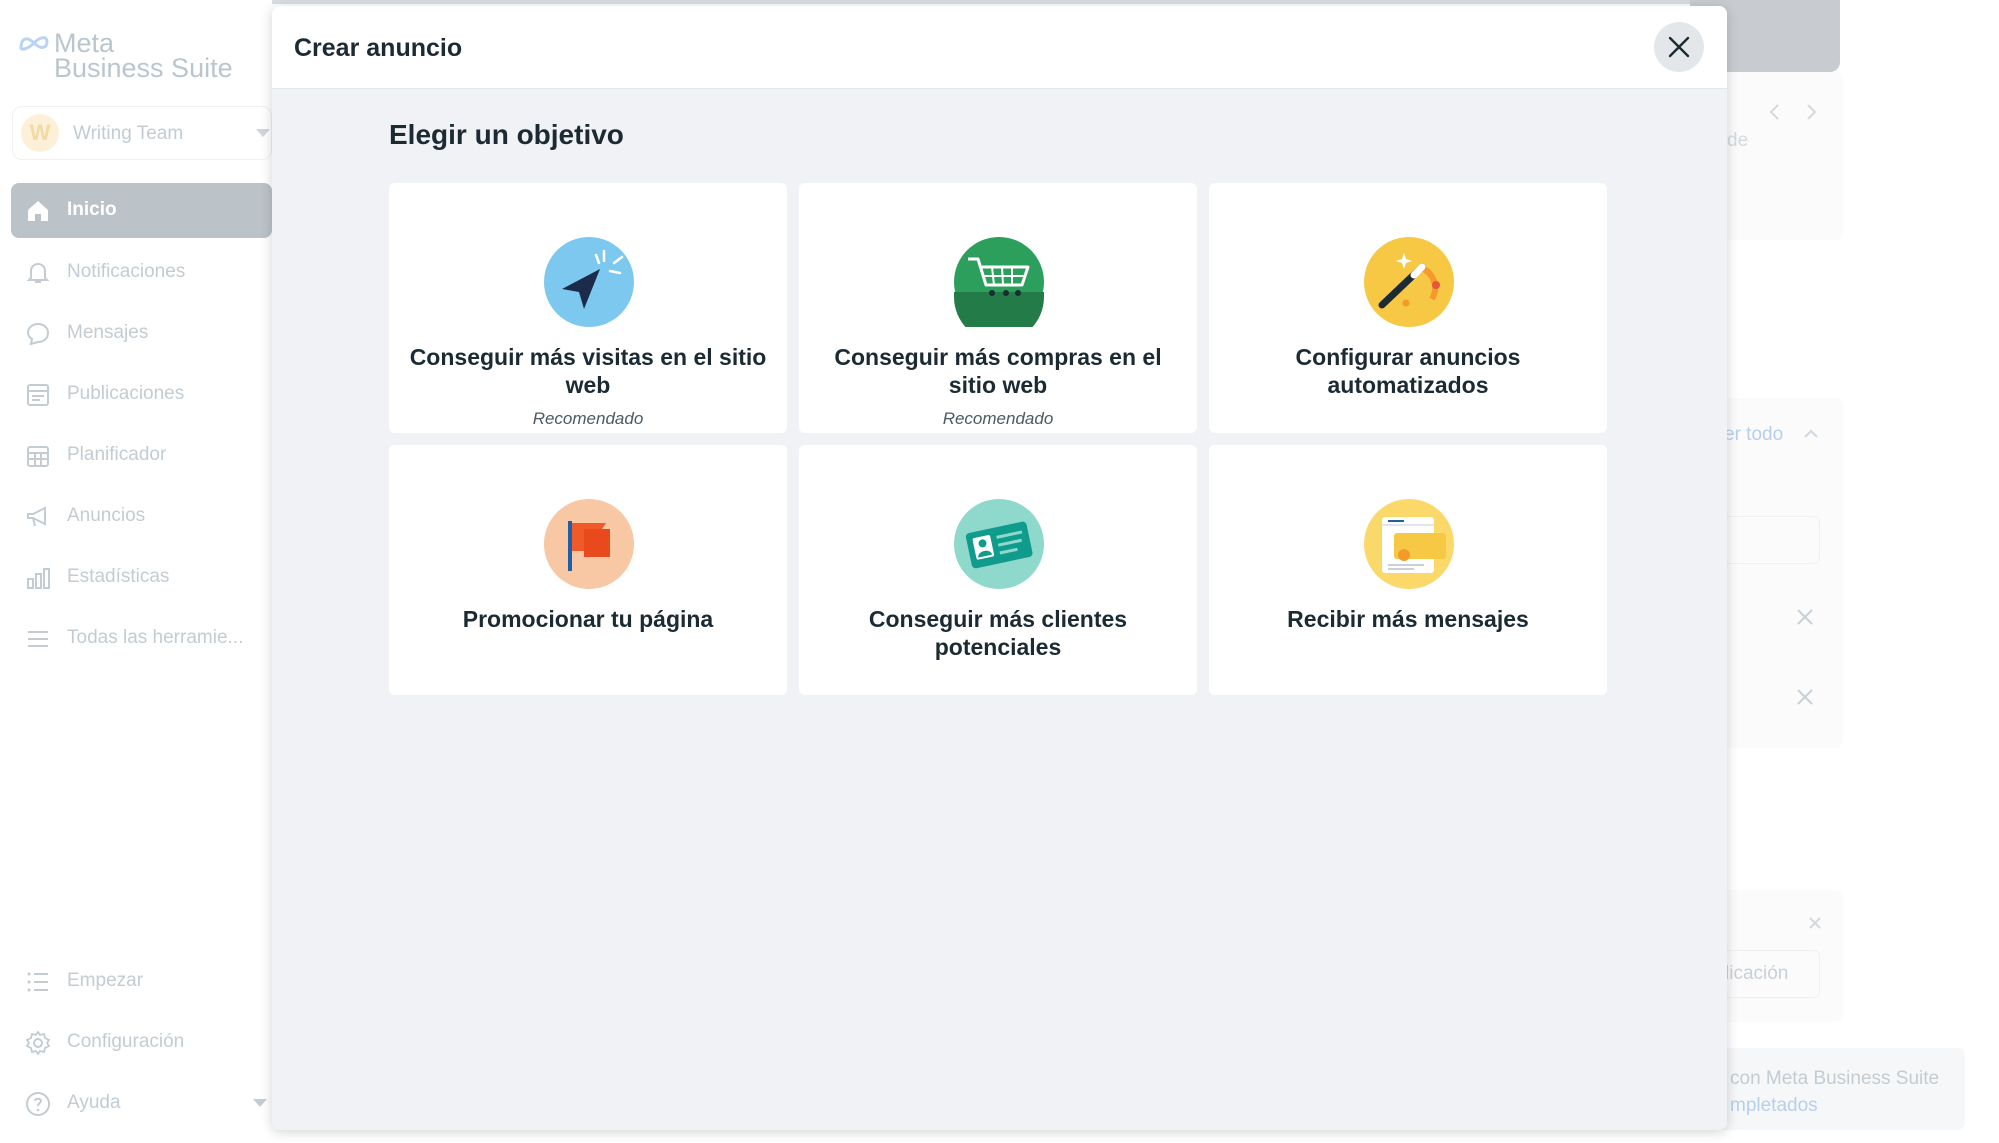 This screenshot has height=1143, width=1999. Describe the element at coordinates (38, 334) in the screenshot. I see `chat-bubble-icon` at that location.